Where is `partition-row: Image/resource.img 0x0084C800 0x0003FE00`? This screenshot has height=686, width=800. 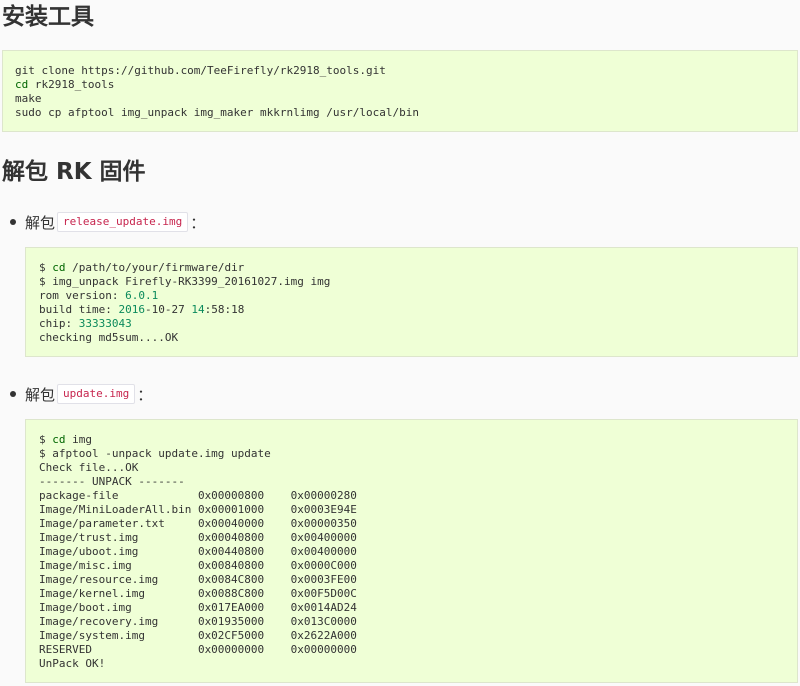
partition-row: Image/resource.img 0x0084C800 0x0003FE00 is located at coordinates (198, 579).